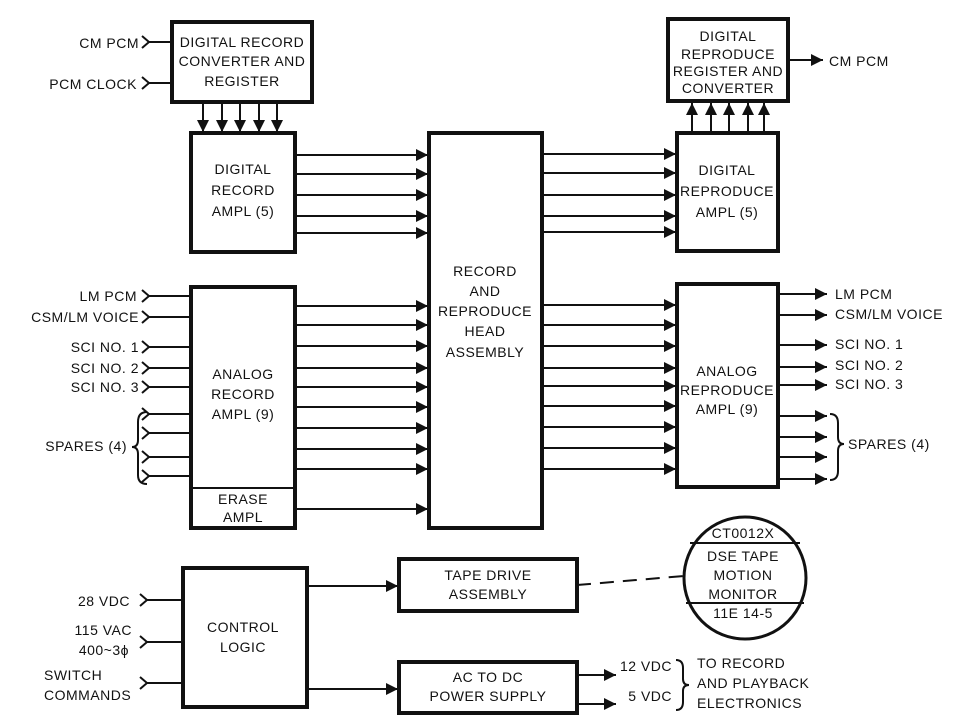  What do you see at coordinates (243, 517) in the screenshot?
I see `block-label: AMPL` at bounding box center [243, 517].